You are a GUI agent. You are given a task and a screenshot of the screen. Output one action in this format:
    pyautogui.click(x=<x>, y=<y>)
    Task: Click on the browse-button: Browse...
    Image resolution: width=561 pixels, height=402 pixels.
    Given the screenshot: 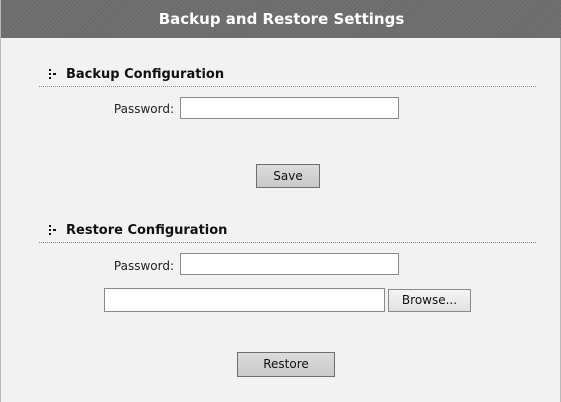 What is the action you would take?
    pyautogui.click(x=429, y=300)
    